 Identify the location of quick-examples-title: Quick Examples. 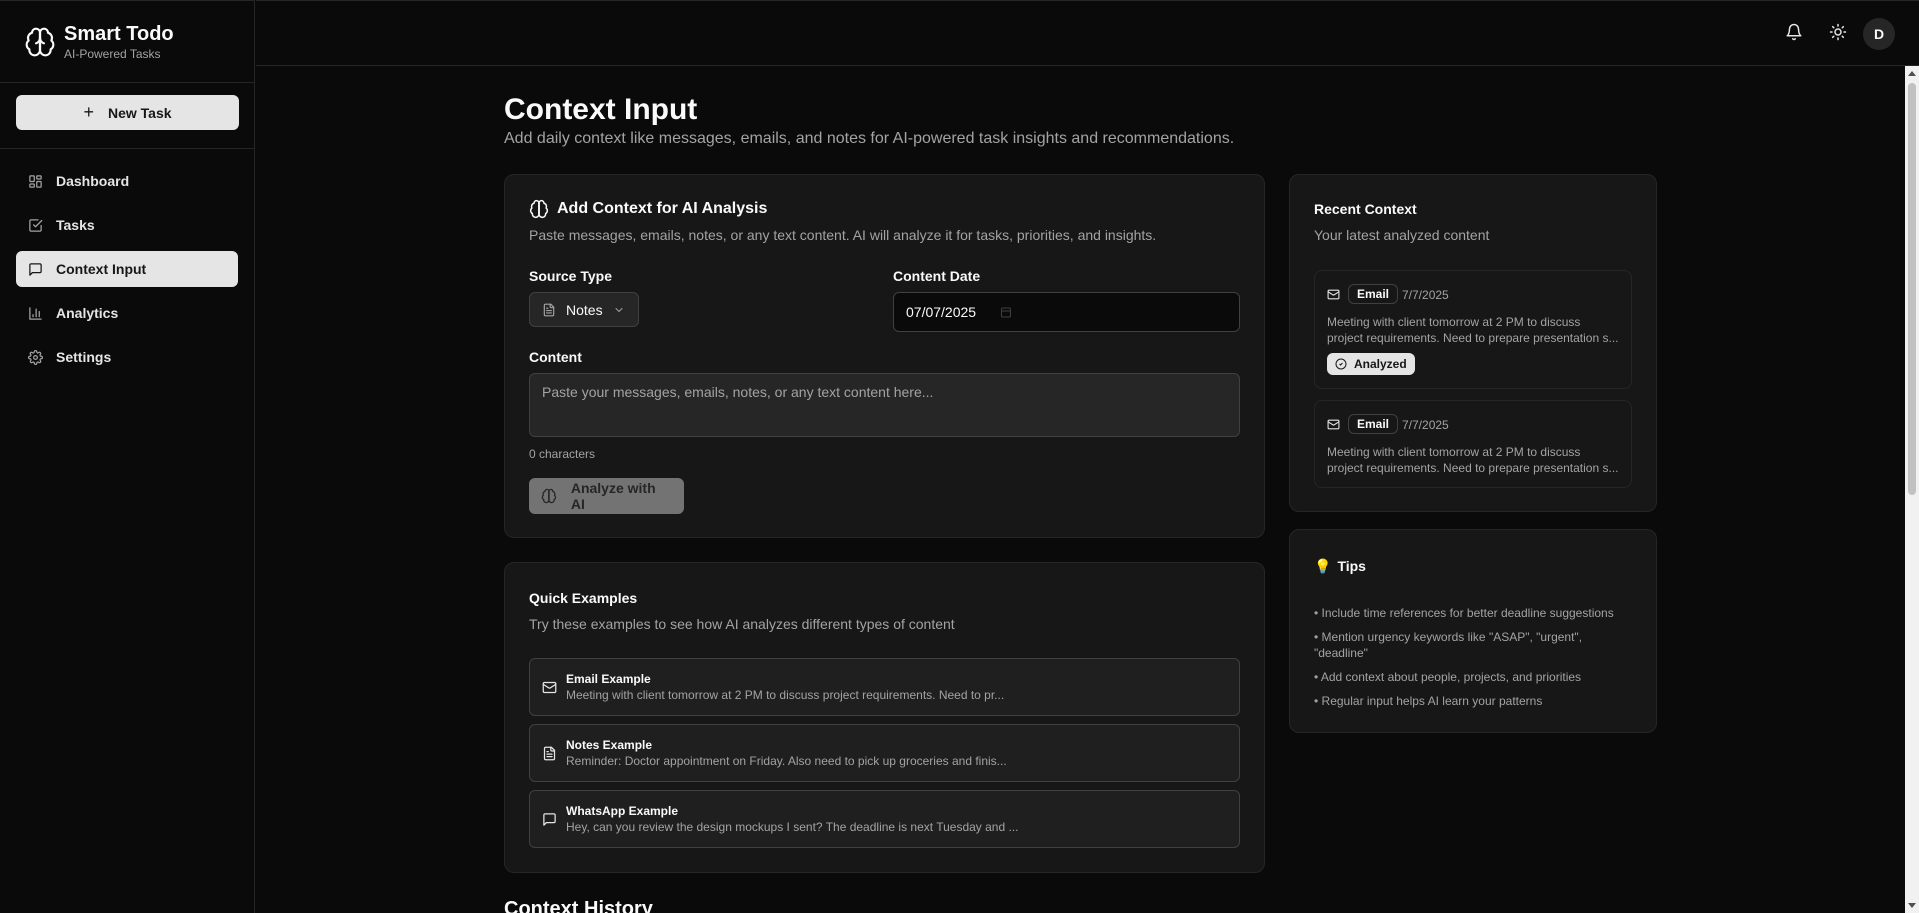
(583, 598).